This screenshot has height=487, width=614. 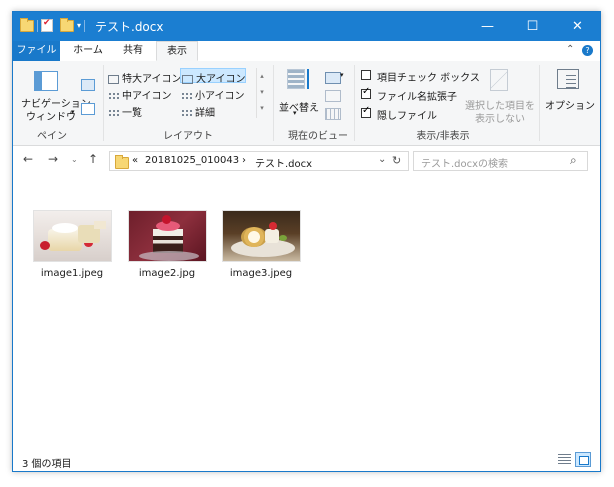 What do you see at coordinates (318, 136) in the screenshot?
I see `current-view-group-label: 現在のビュー` at bounding box center [318, 136].